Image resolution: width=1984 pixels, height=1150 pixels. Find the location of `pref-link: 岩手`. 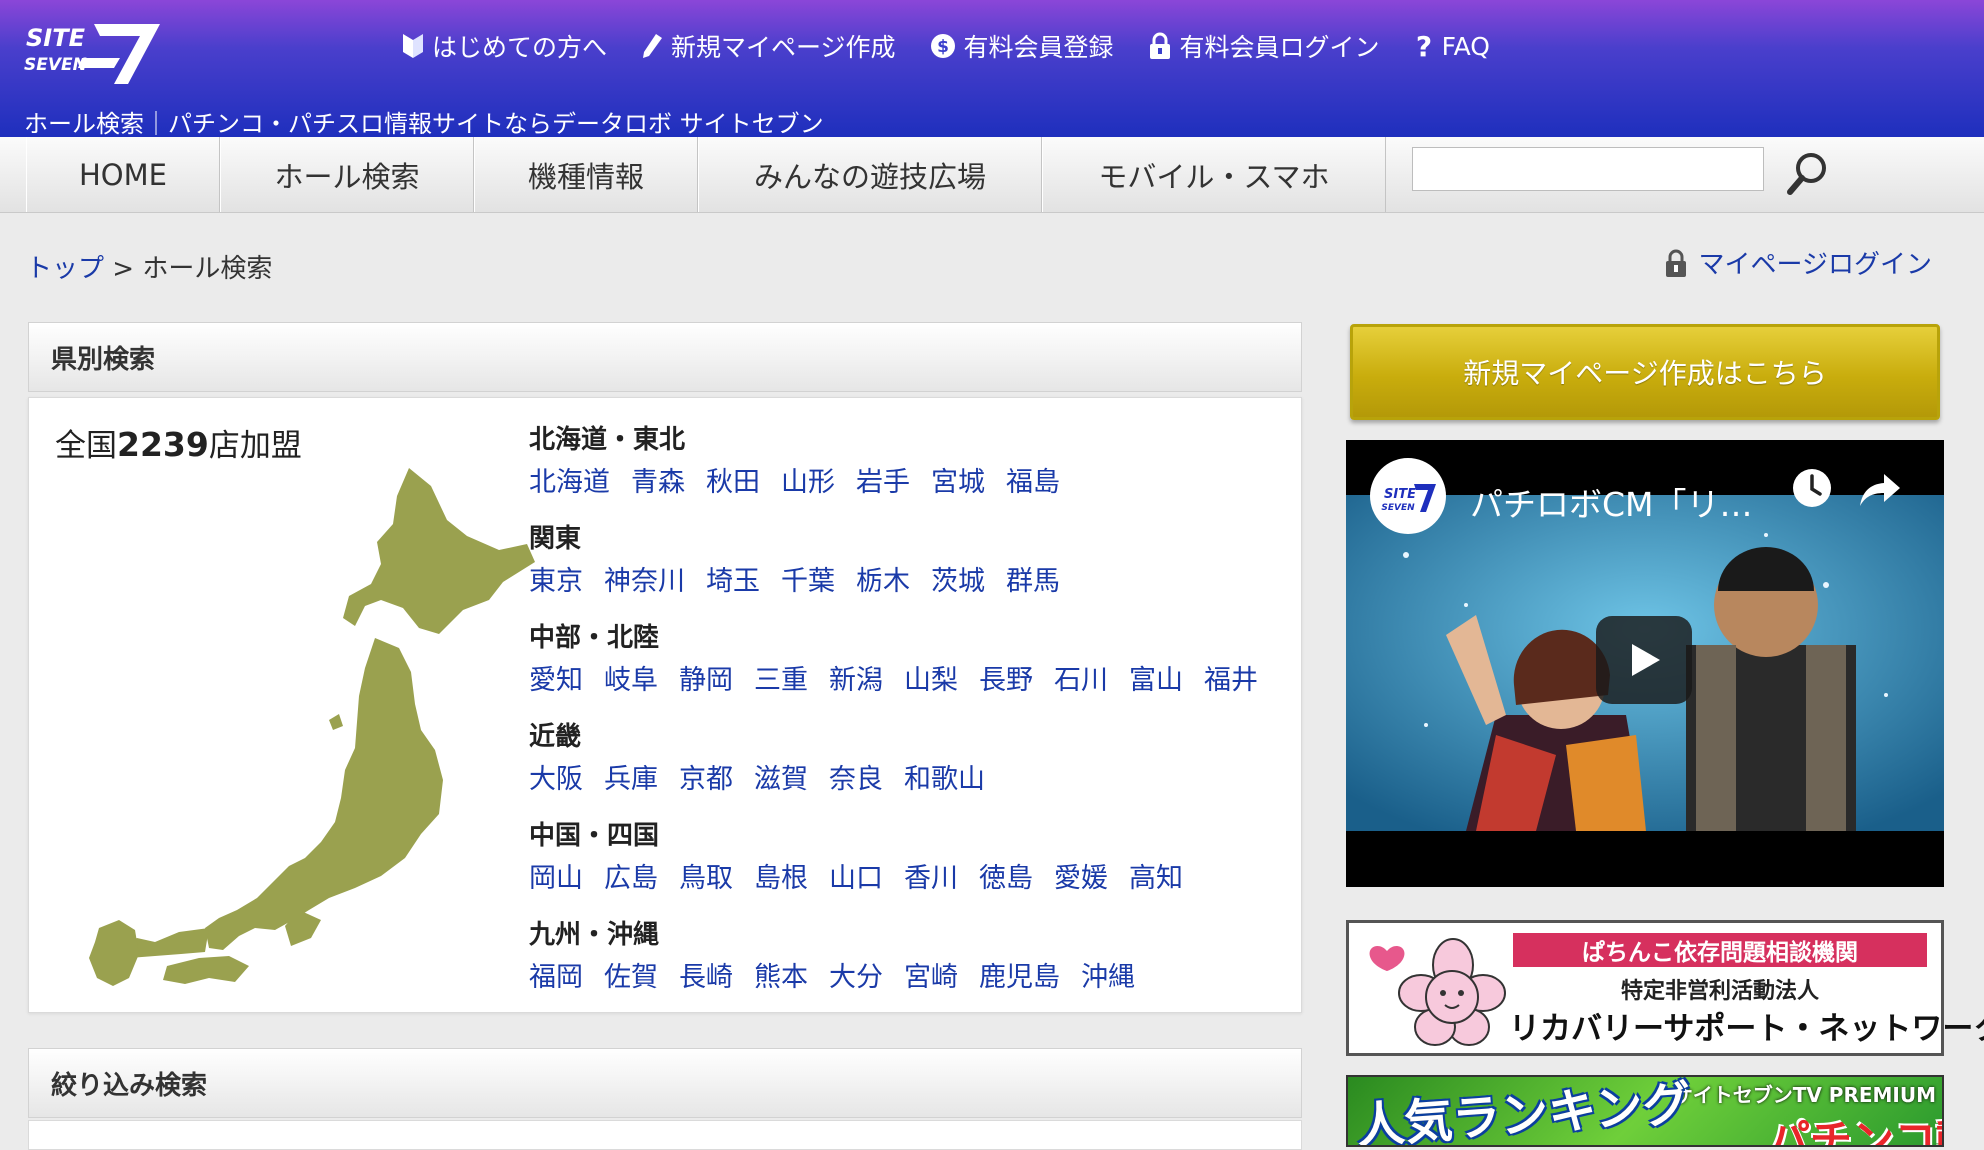

pref-link: 岩手 is located at coordinates (883, 483).